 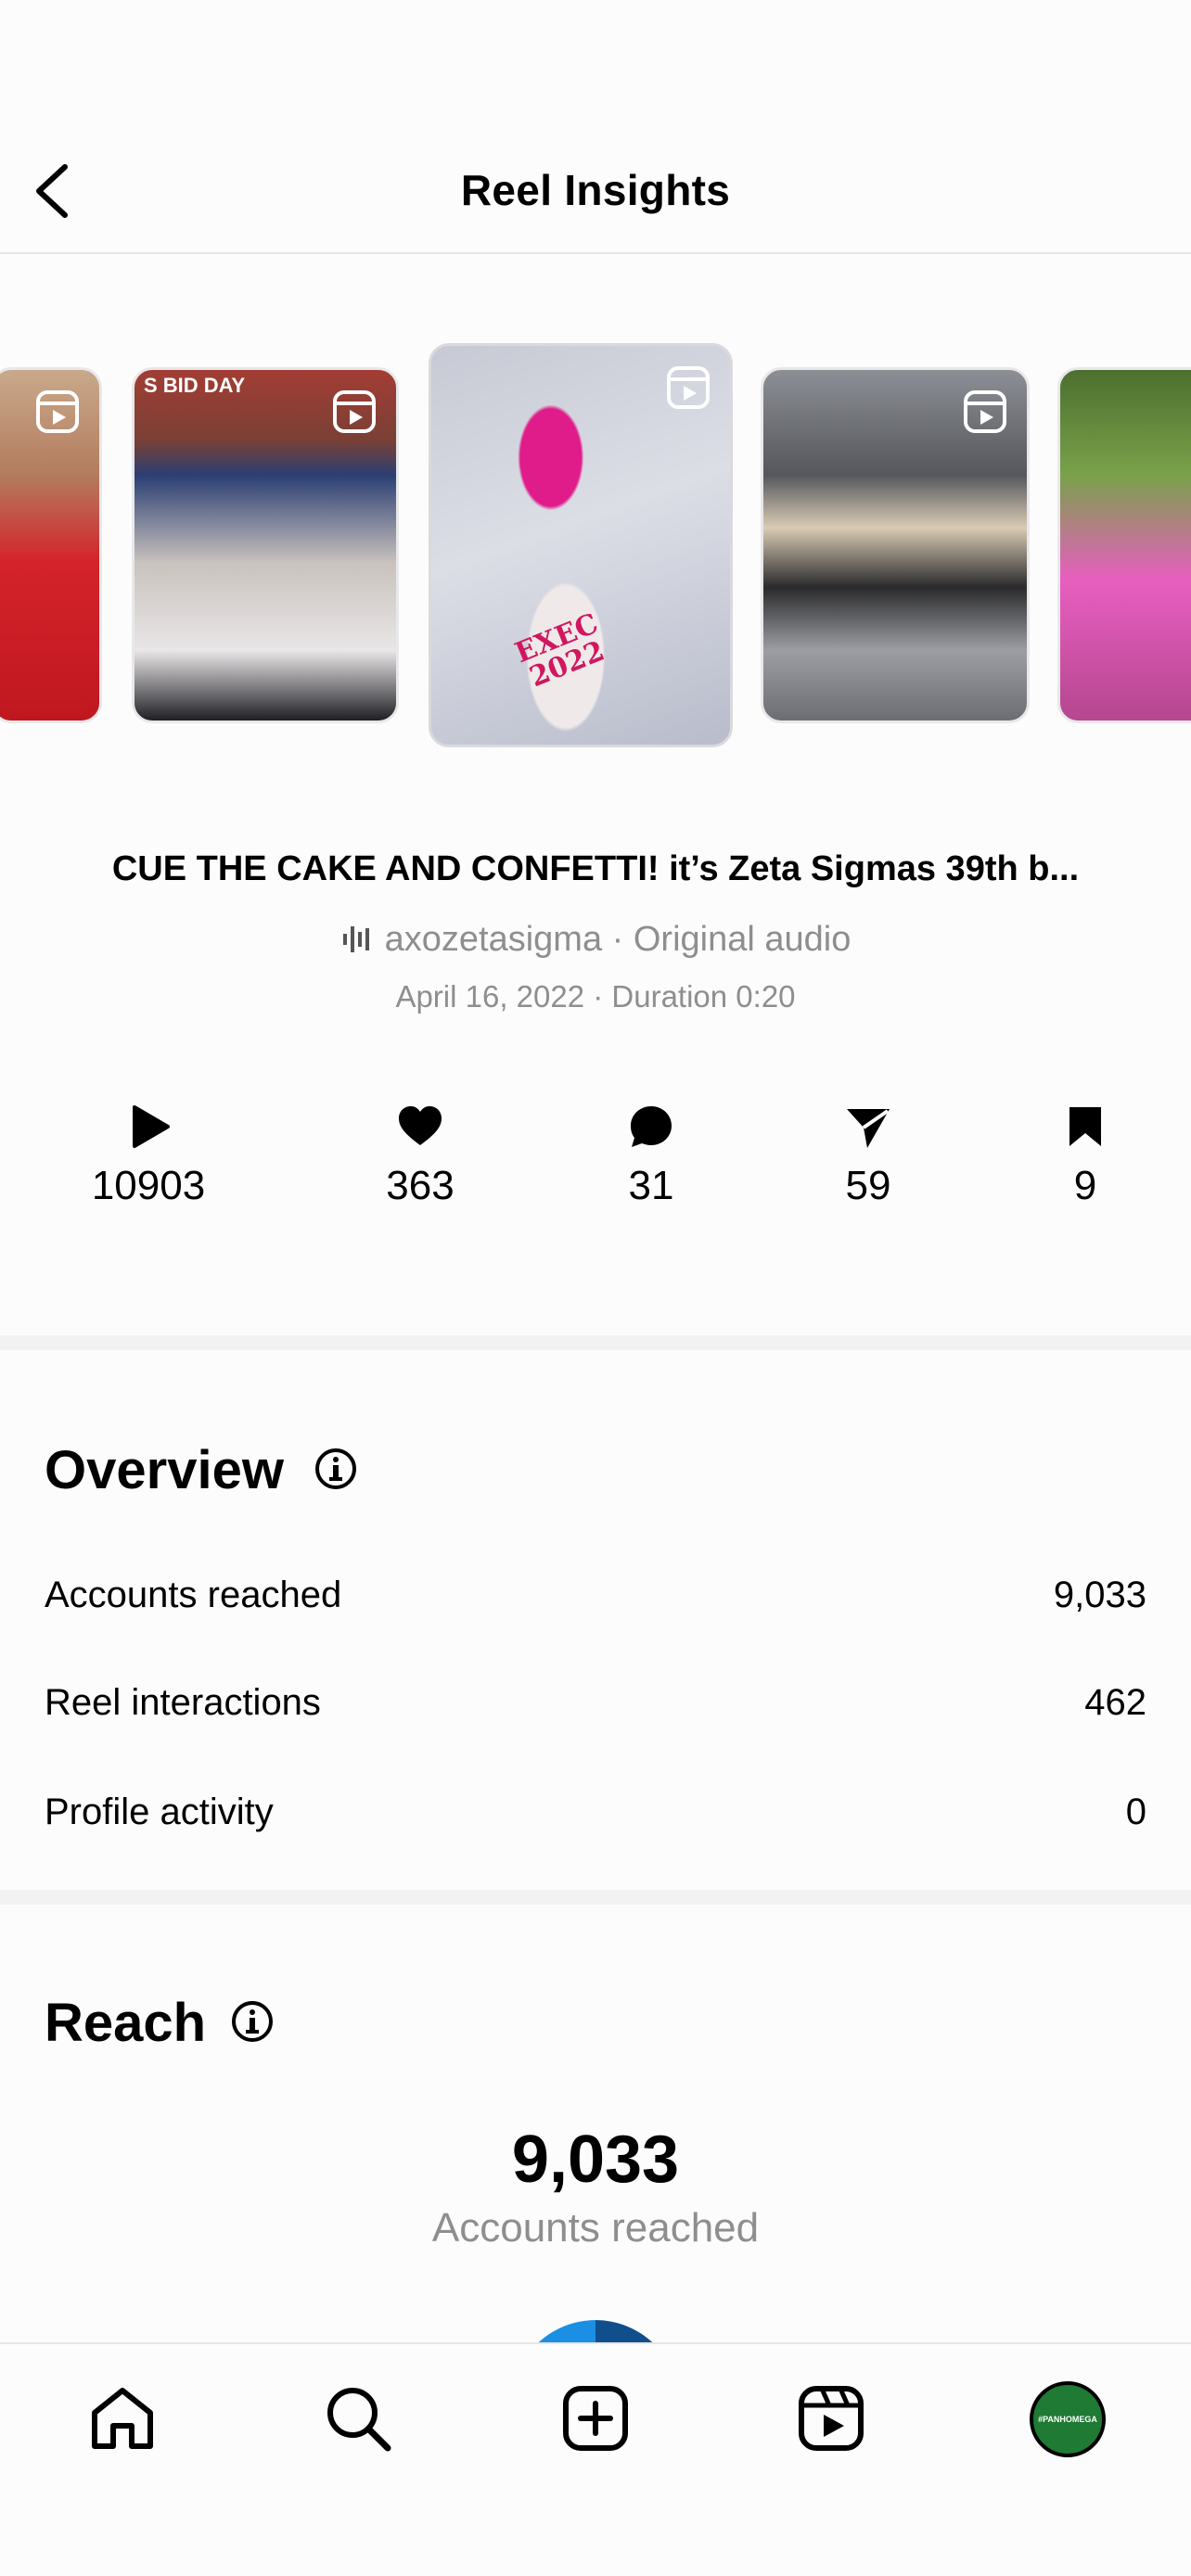 What do you see at coordinates (148, 1185) in the screenshot?
I see `plays-count: 10903` at bounding box center [148, 1185].